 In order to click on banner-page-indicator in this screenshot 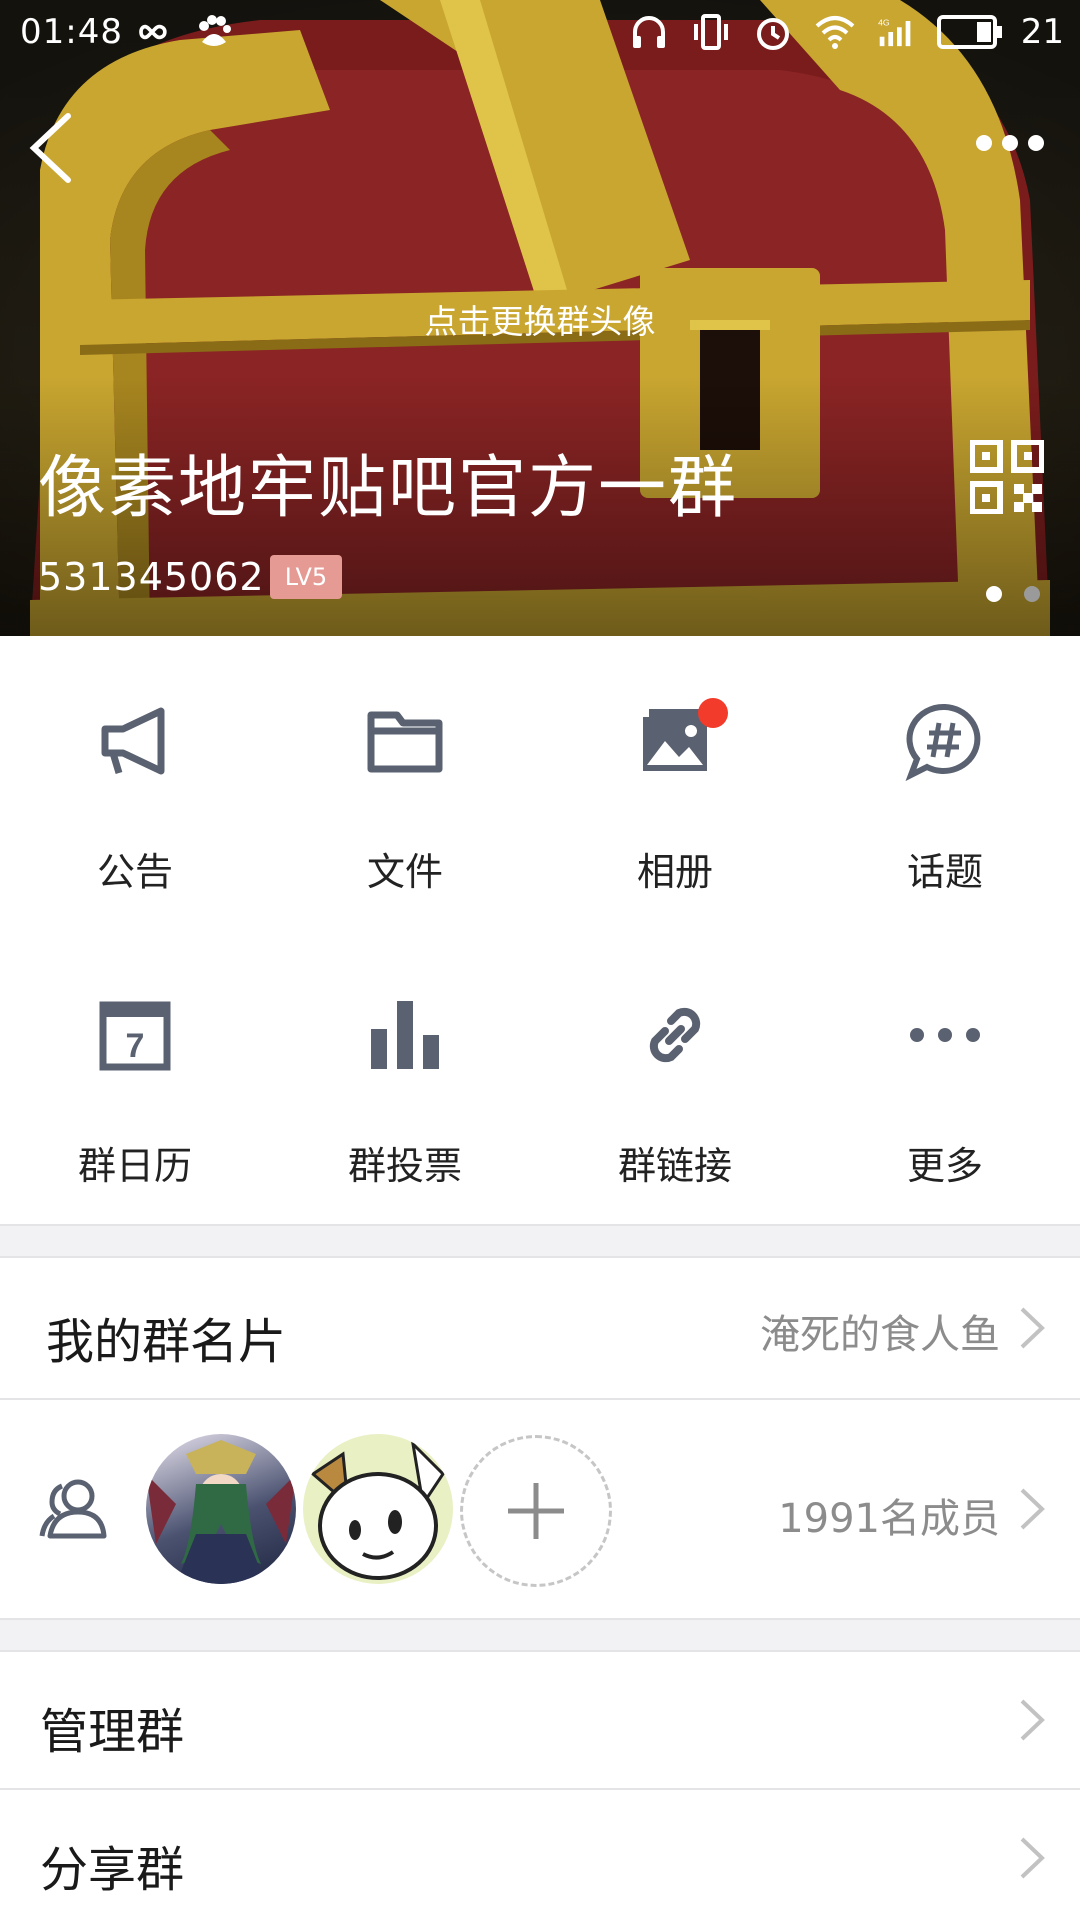, I will do `click(1013, 594)`.